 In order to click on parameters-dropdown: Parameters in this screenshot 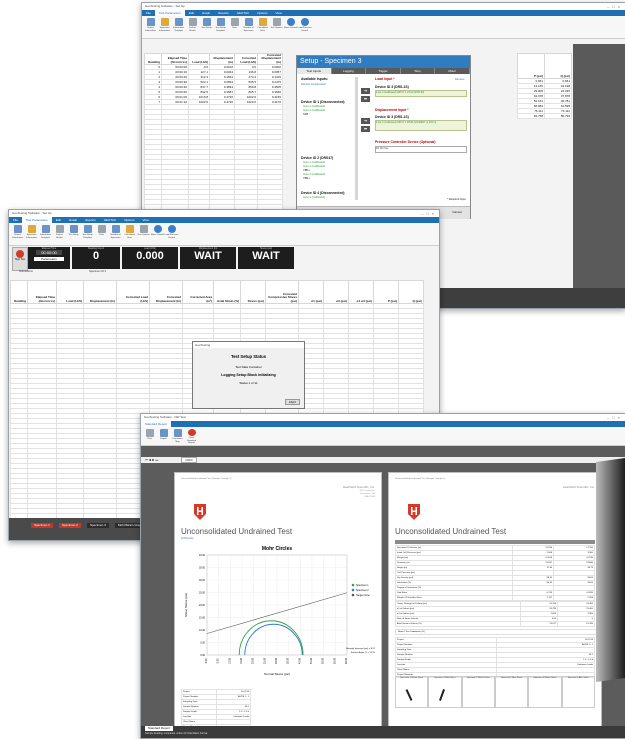, I will do `click(49, 259)`.